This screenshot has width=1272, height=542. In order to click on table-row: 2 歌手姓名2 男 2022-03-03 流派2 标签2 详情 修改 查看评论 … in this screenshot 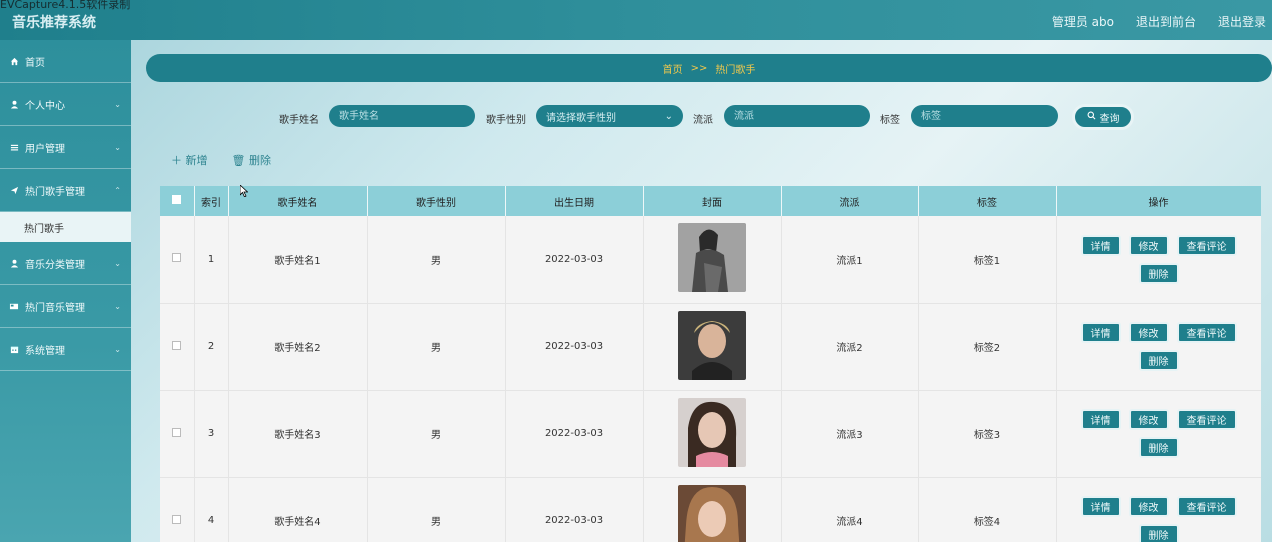, I will do `click(710, 347)`.